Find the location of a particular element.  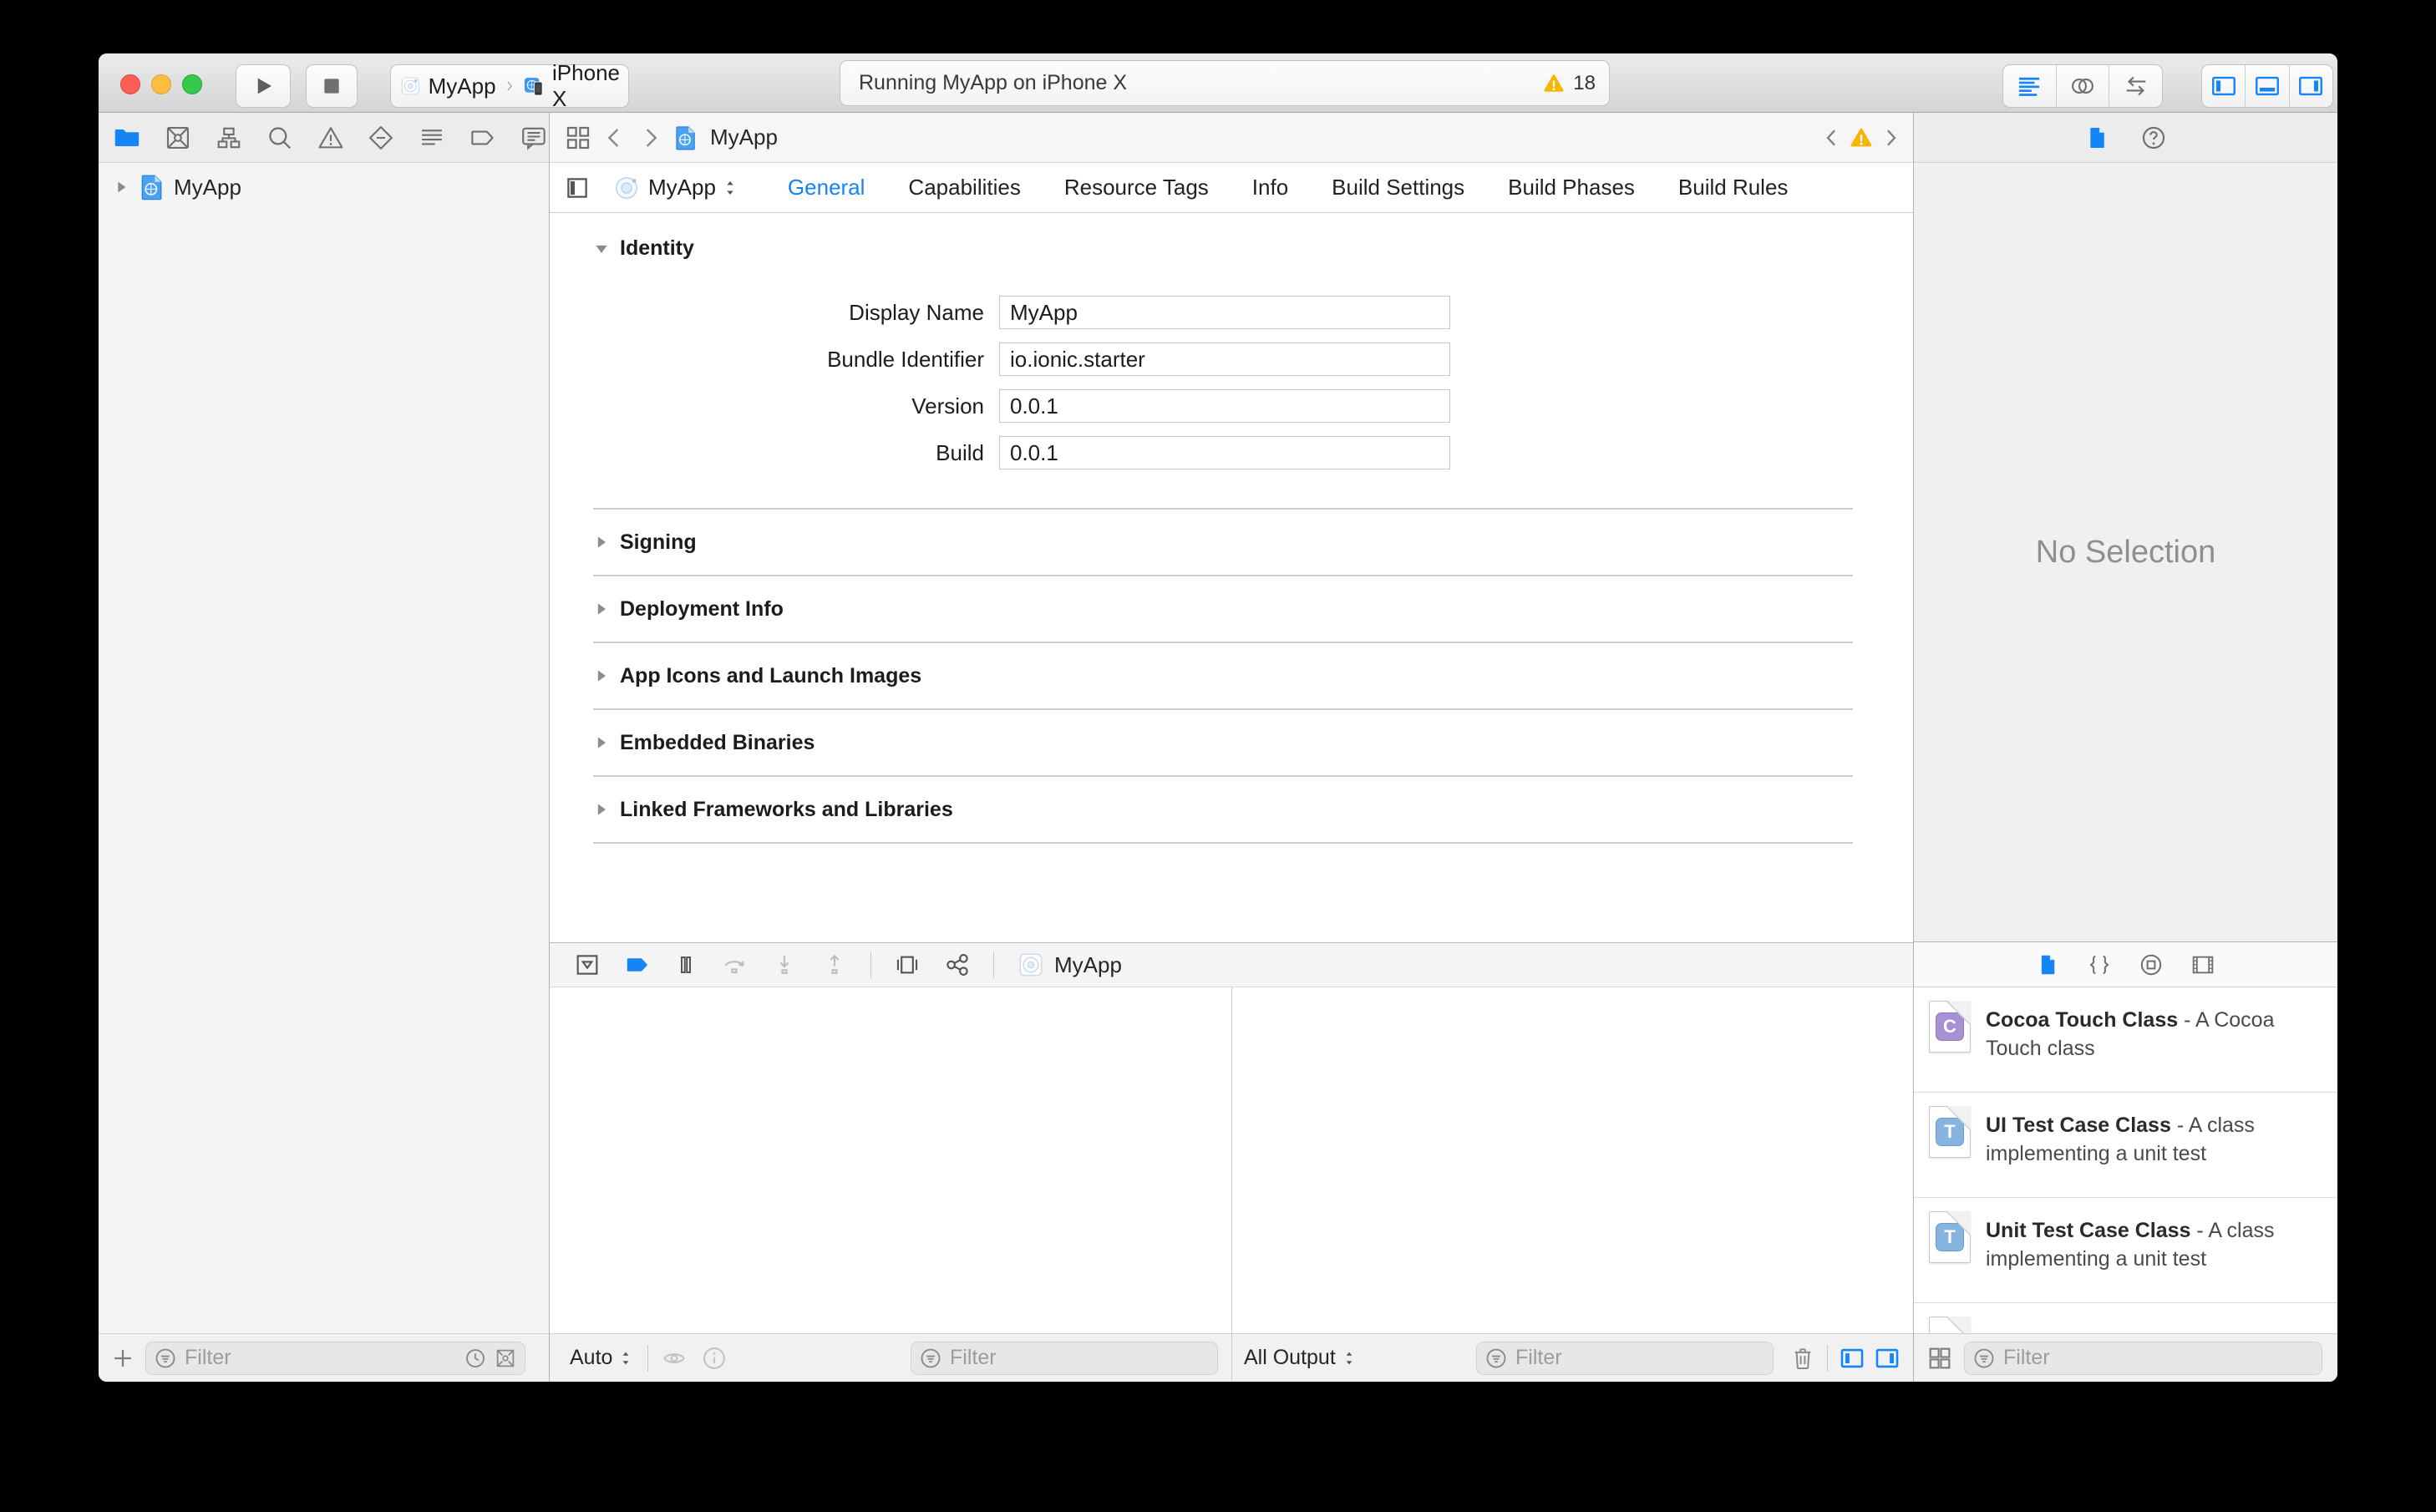

tab-resource-tags: Resource Tags is located at coordinates (1136, 187).